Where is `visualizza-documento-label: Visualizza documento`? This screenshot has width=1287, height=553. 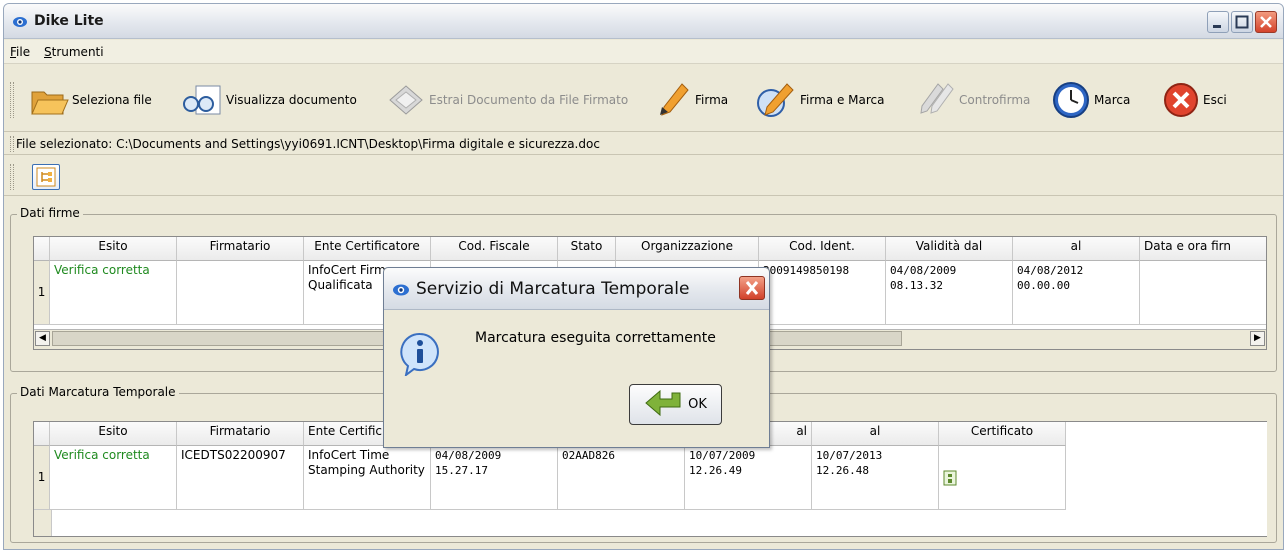
visualizza-documento-label: Visualizza documento is located at coordinates (291, 100).